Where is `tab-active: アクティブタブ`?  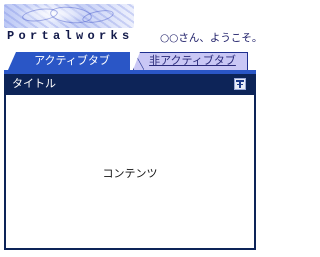 tab-active: アクティブタブ is located at coordinates (69, 61).